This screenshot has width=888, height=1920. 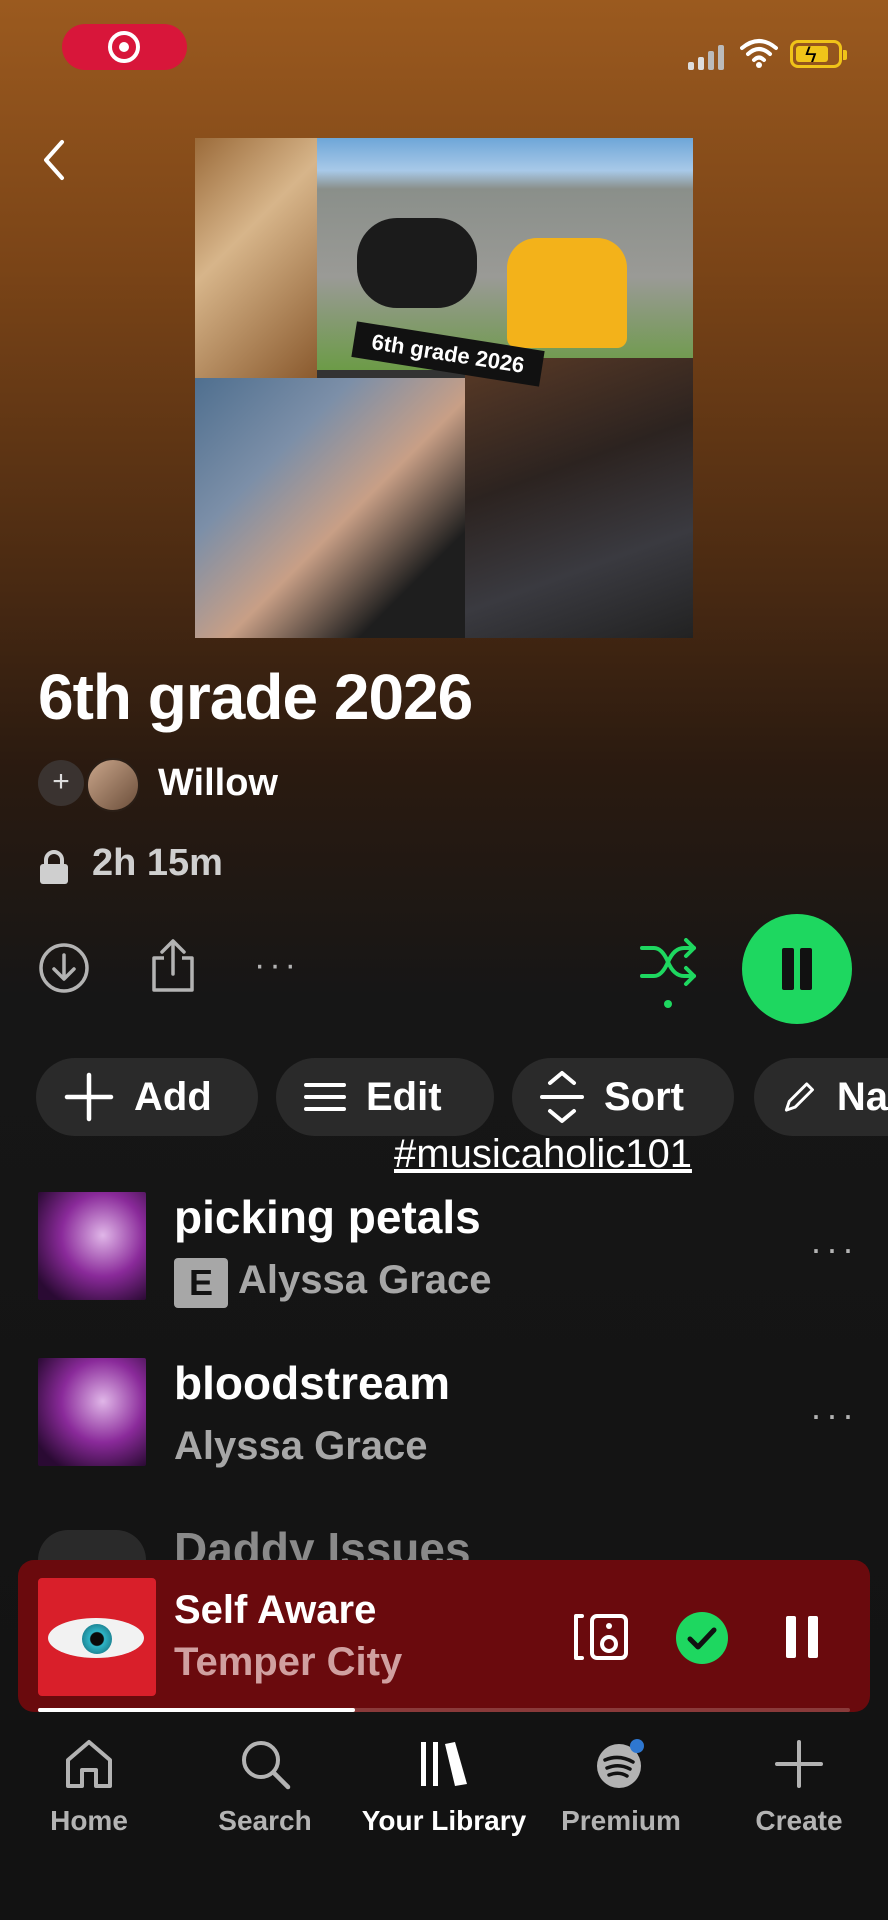 I want to click on nav-label: Create, so click(x=799, y=1820).